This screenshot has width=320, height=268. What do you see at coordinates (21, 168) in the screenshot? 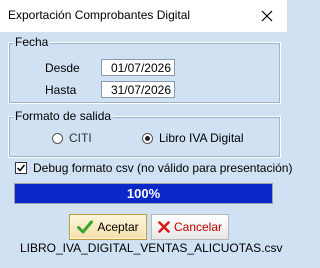
I see `debug-checkbox` at bounding box center [21, 168].